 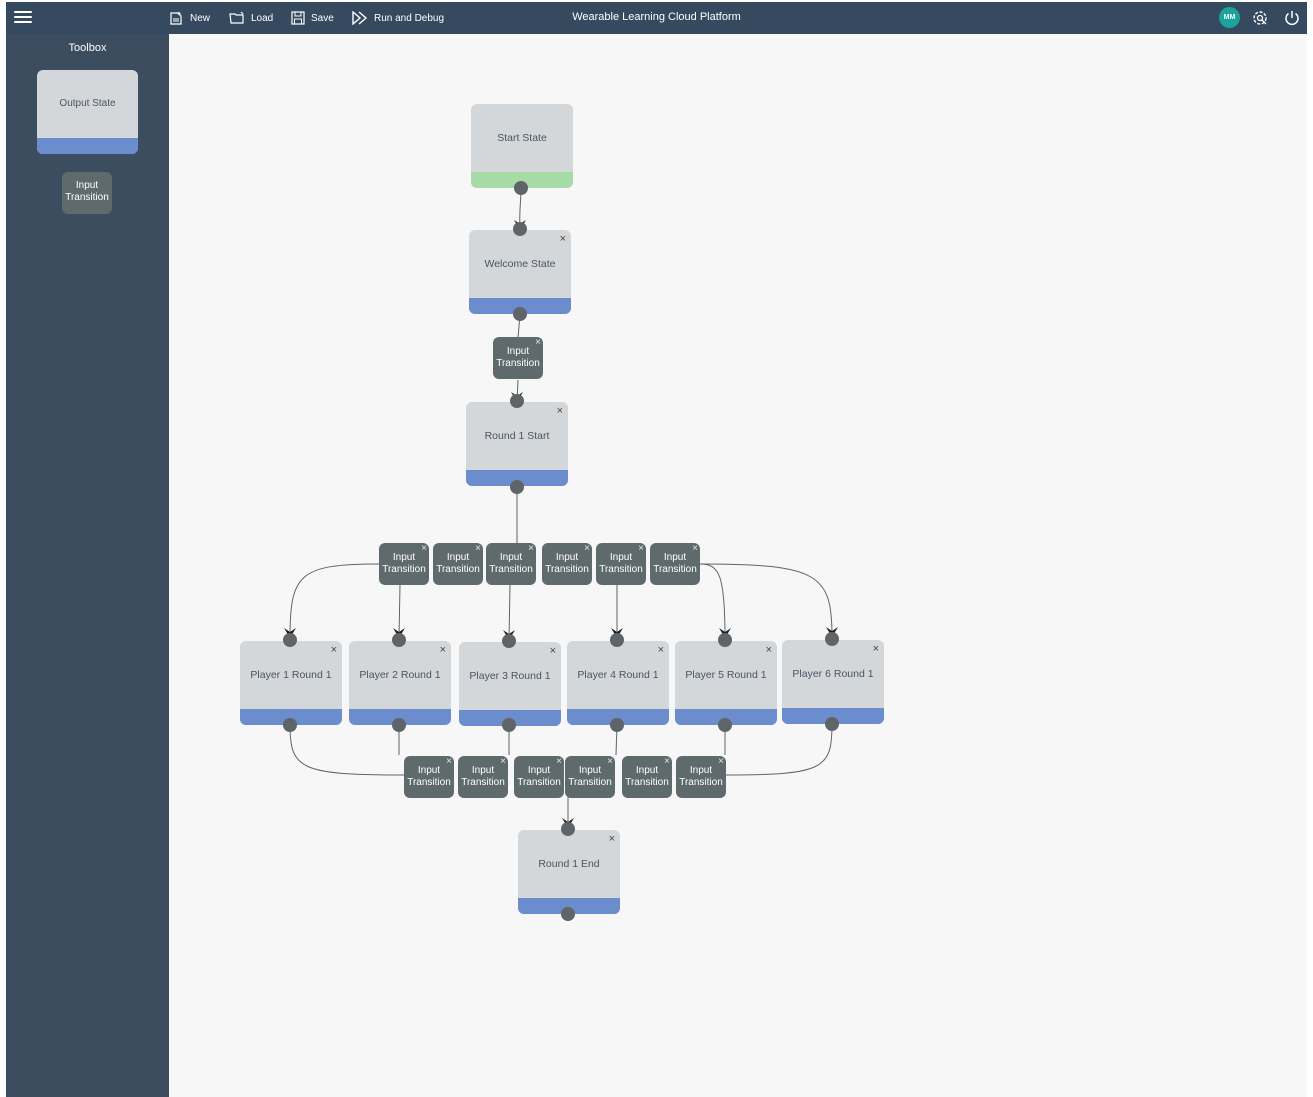 What do you see at coordinates (517, 436) in the screenshot?
I see `state-label: Round 1 Start` at bounding box center [517, 436].